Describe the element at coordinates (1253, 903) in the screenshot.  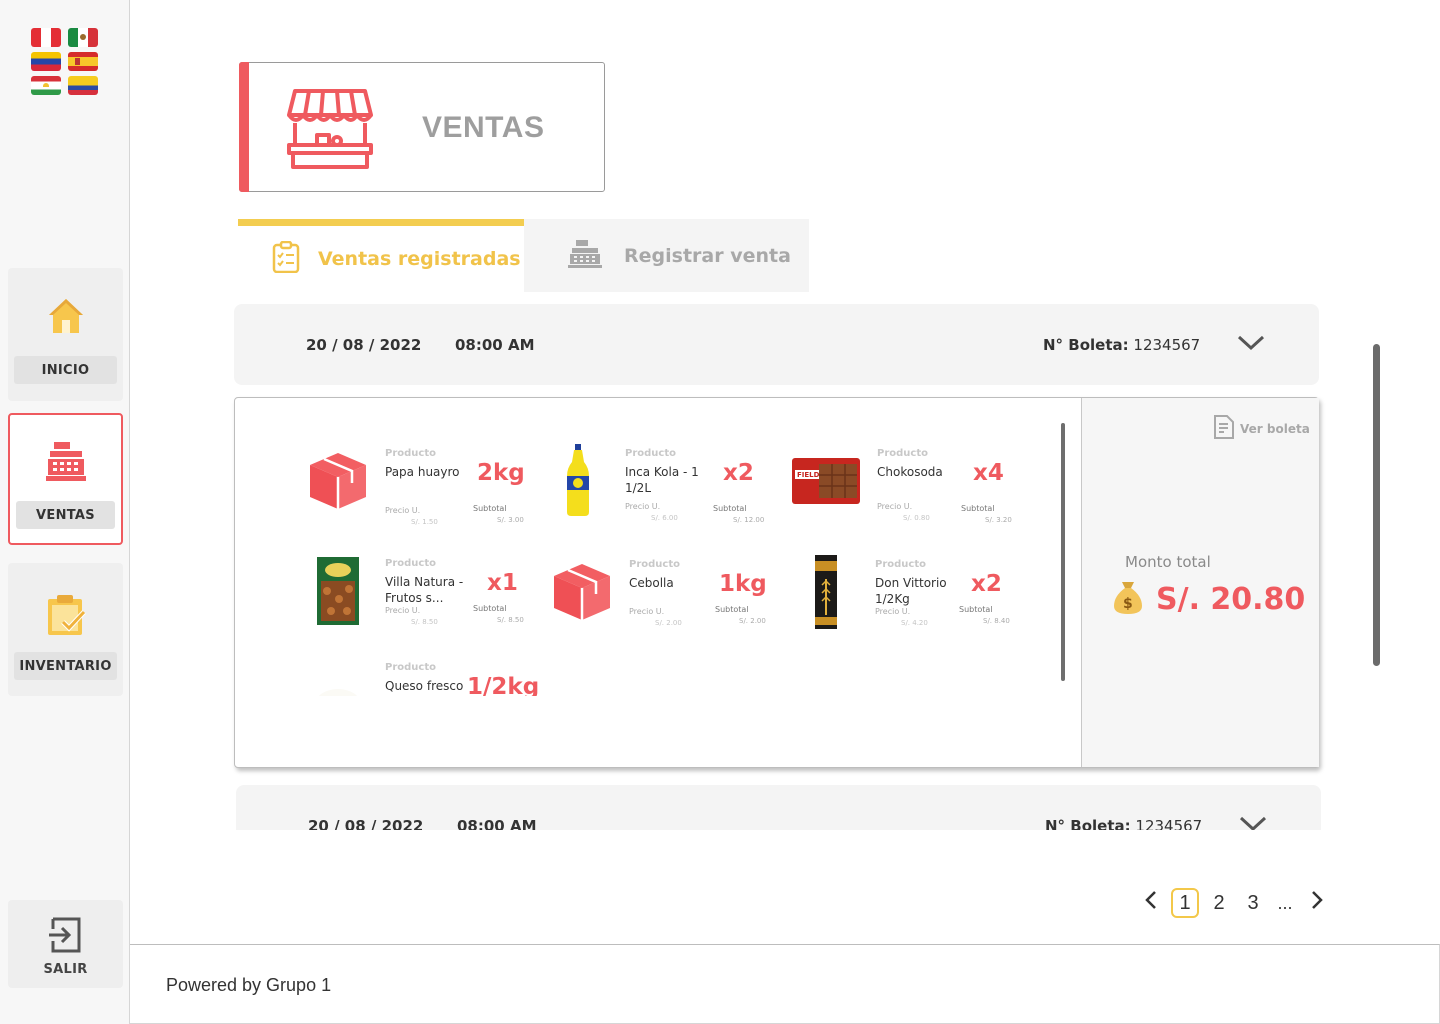
I see `page-3-button: 3` at that location.